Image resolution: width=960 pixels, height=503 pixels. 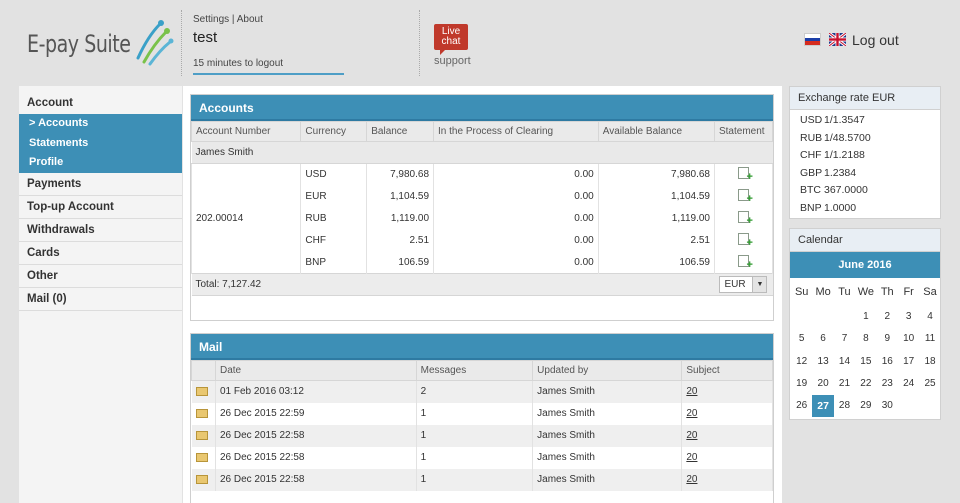 What do you see at coordinates (100, 184) in the screenshot?
I see `sidebar-item-payments: Payments` at bounding box center [100, 184].